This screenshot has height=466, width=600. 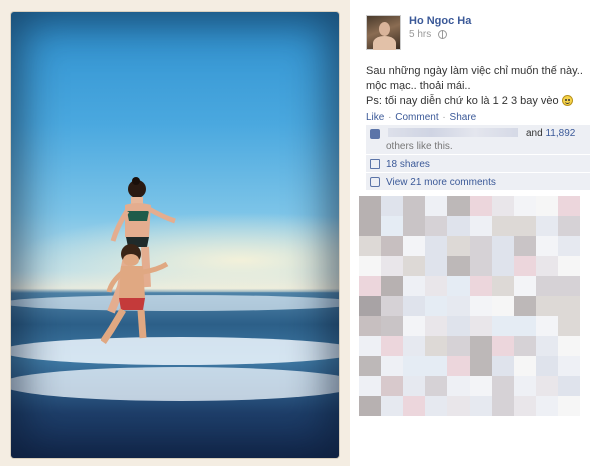 What do you see at coordinates (408, 164) in the screenshot?
I see `shares-count: 18 shares` at bounding box center [408, 164].